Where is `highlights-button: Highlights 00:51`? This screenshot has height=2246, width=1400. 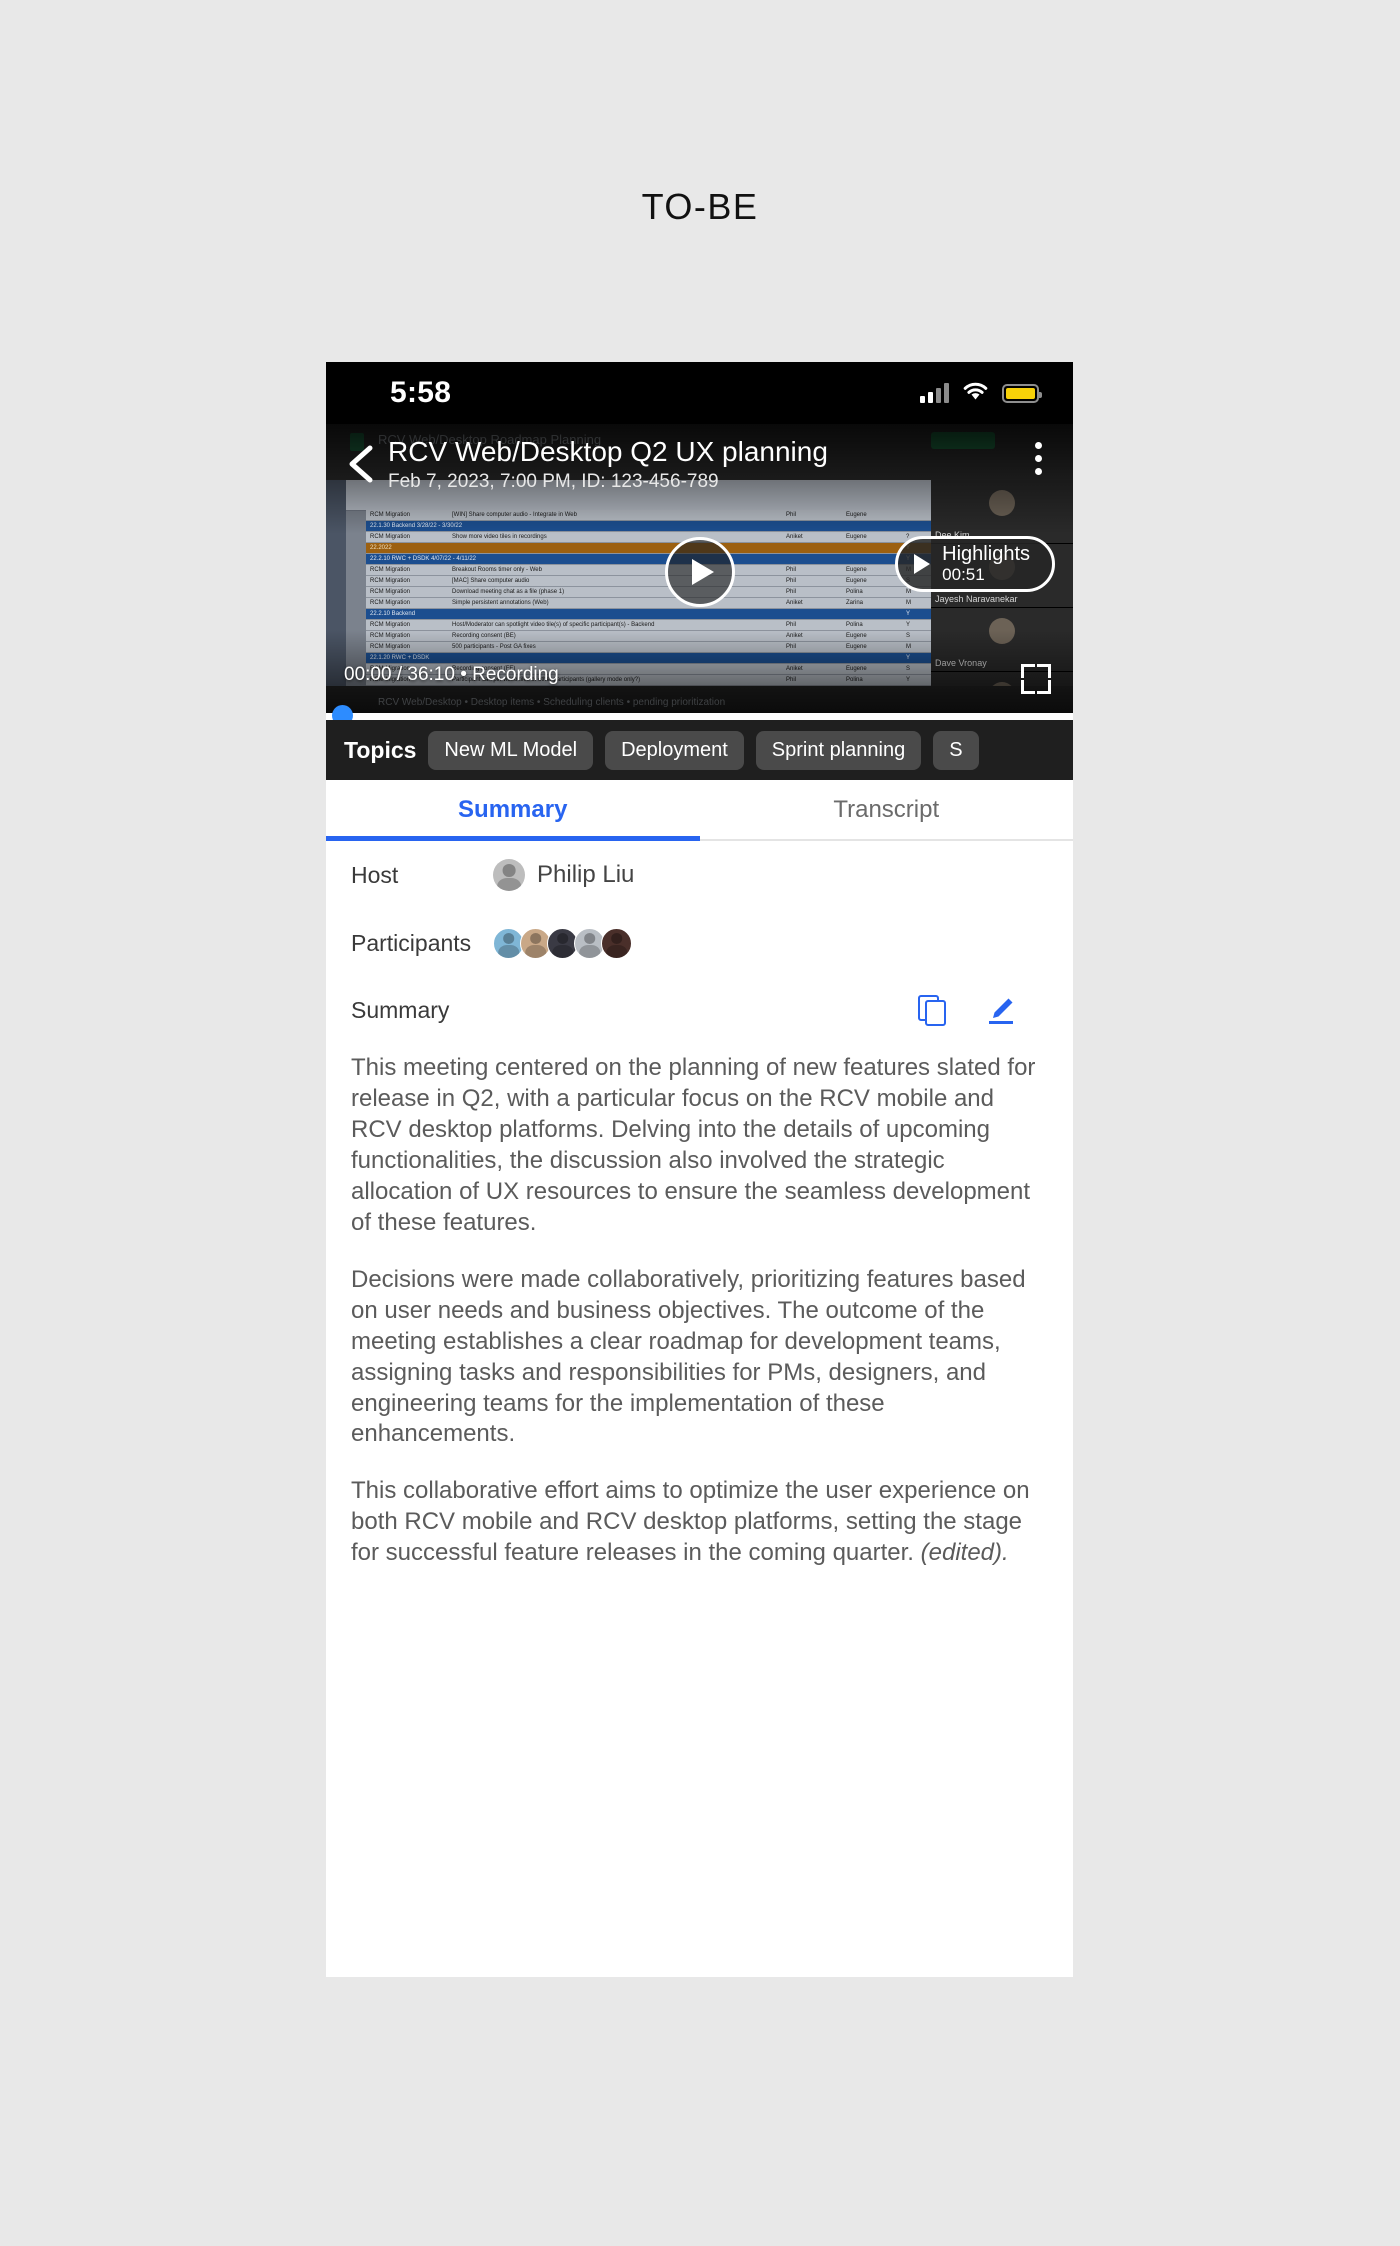
highlights-button: Highlights 00:51 is located at coordinates (975, 564).